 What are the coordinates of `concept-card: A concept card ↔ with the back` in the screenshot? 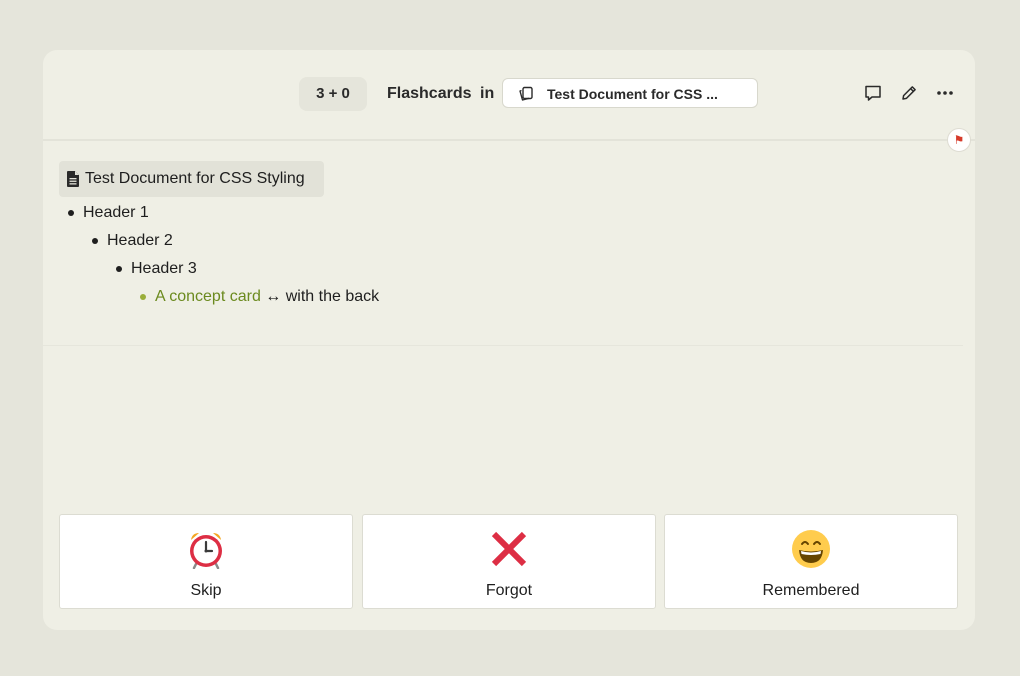 It's located at (267, 297).